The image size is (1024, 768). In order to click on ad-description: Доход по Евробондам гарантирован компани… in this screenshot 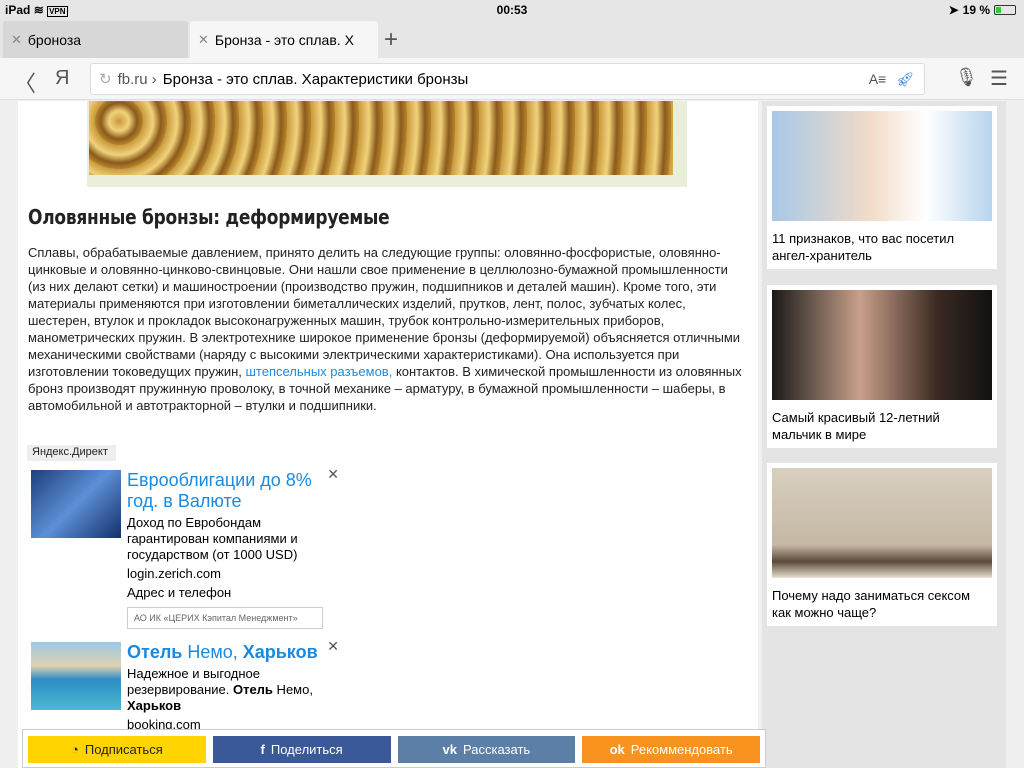, I will do `click(212, 538)`.